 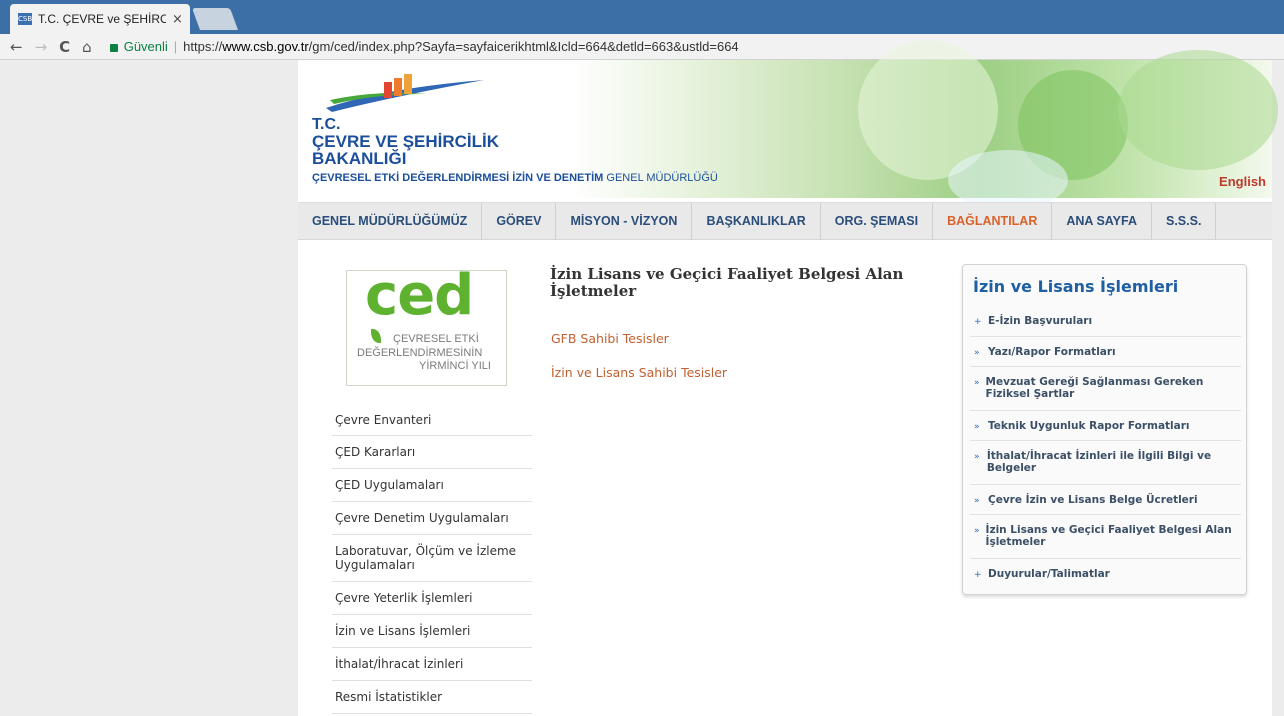 What do you see at coordinates (177, 19) in the screenshot?
I see `tab-close-icon: ×` at bounding box center [177, 19].